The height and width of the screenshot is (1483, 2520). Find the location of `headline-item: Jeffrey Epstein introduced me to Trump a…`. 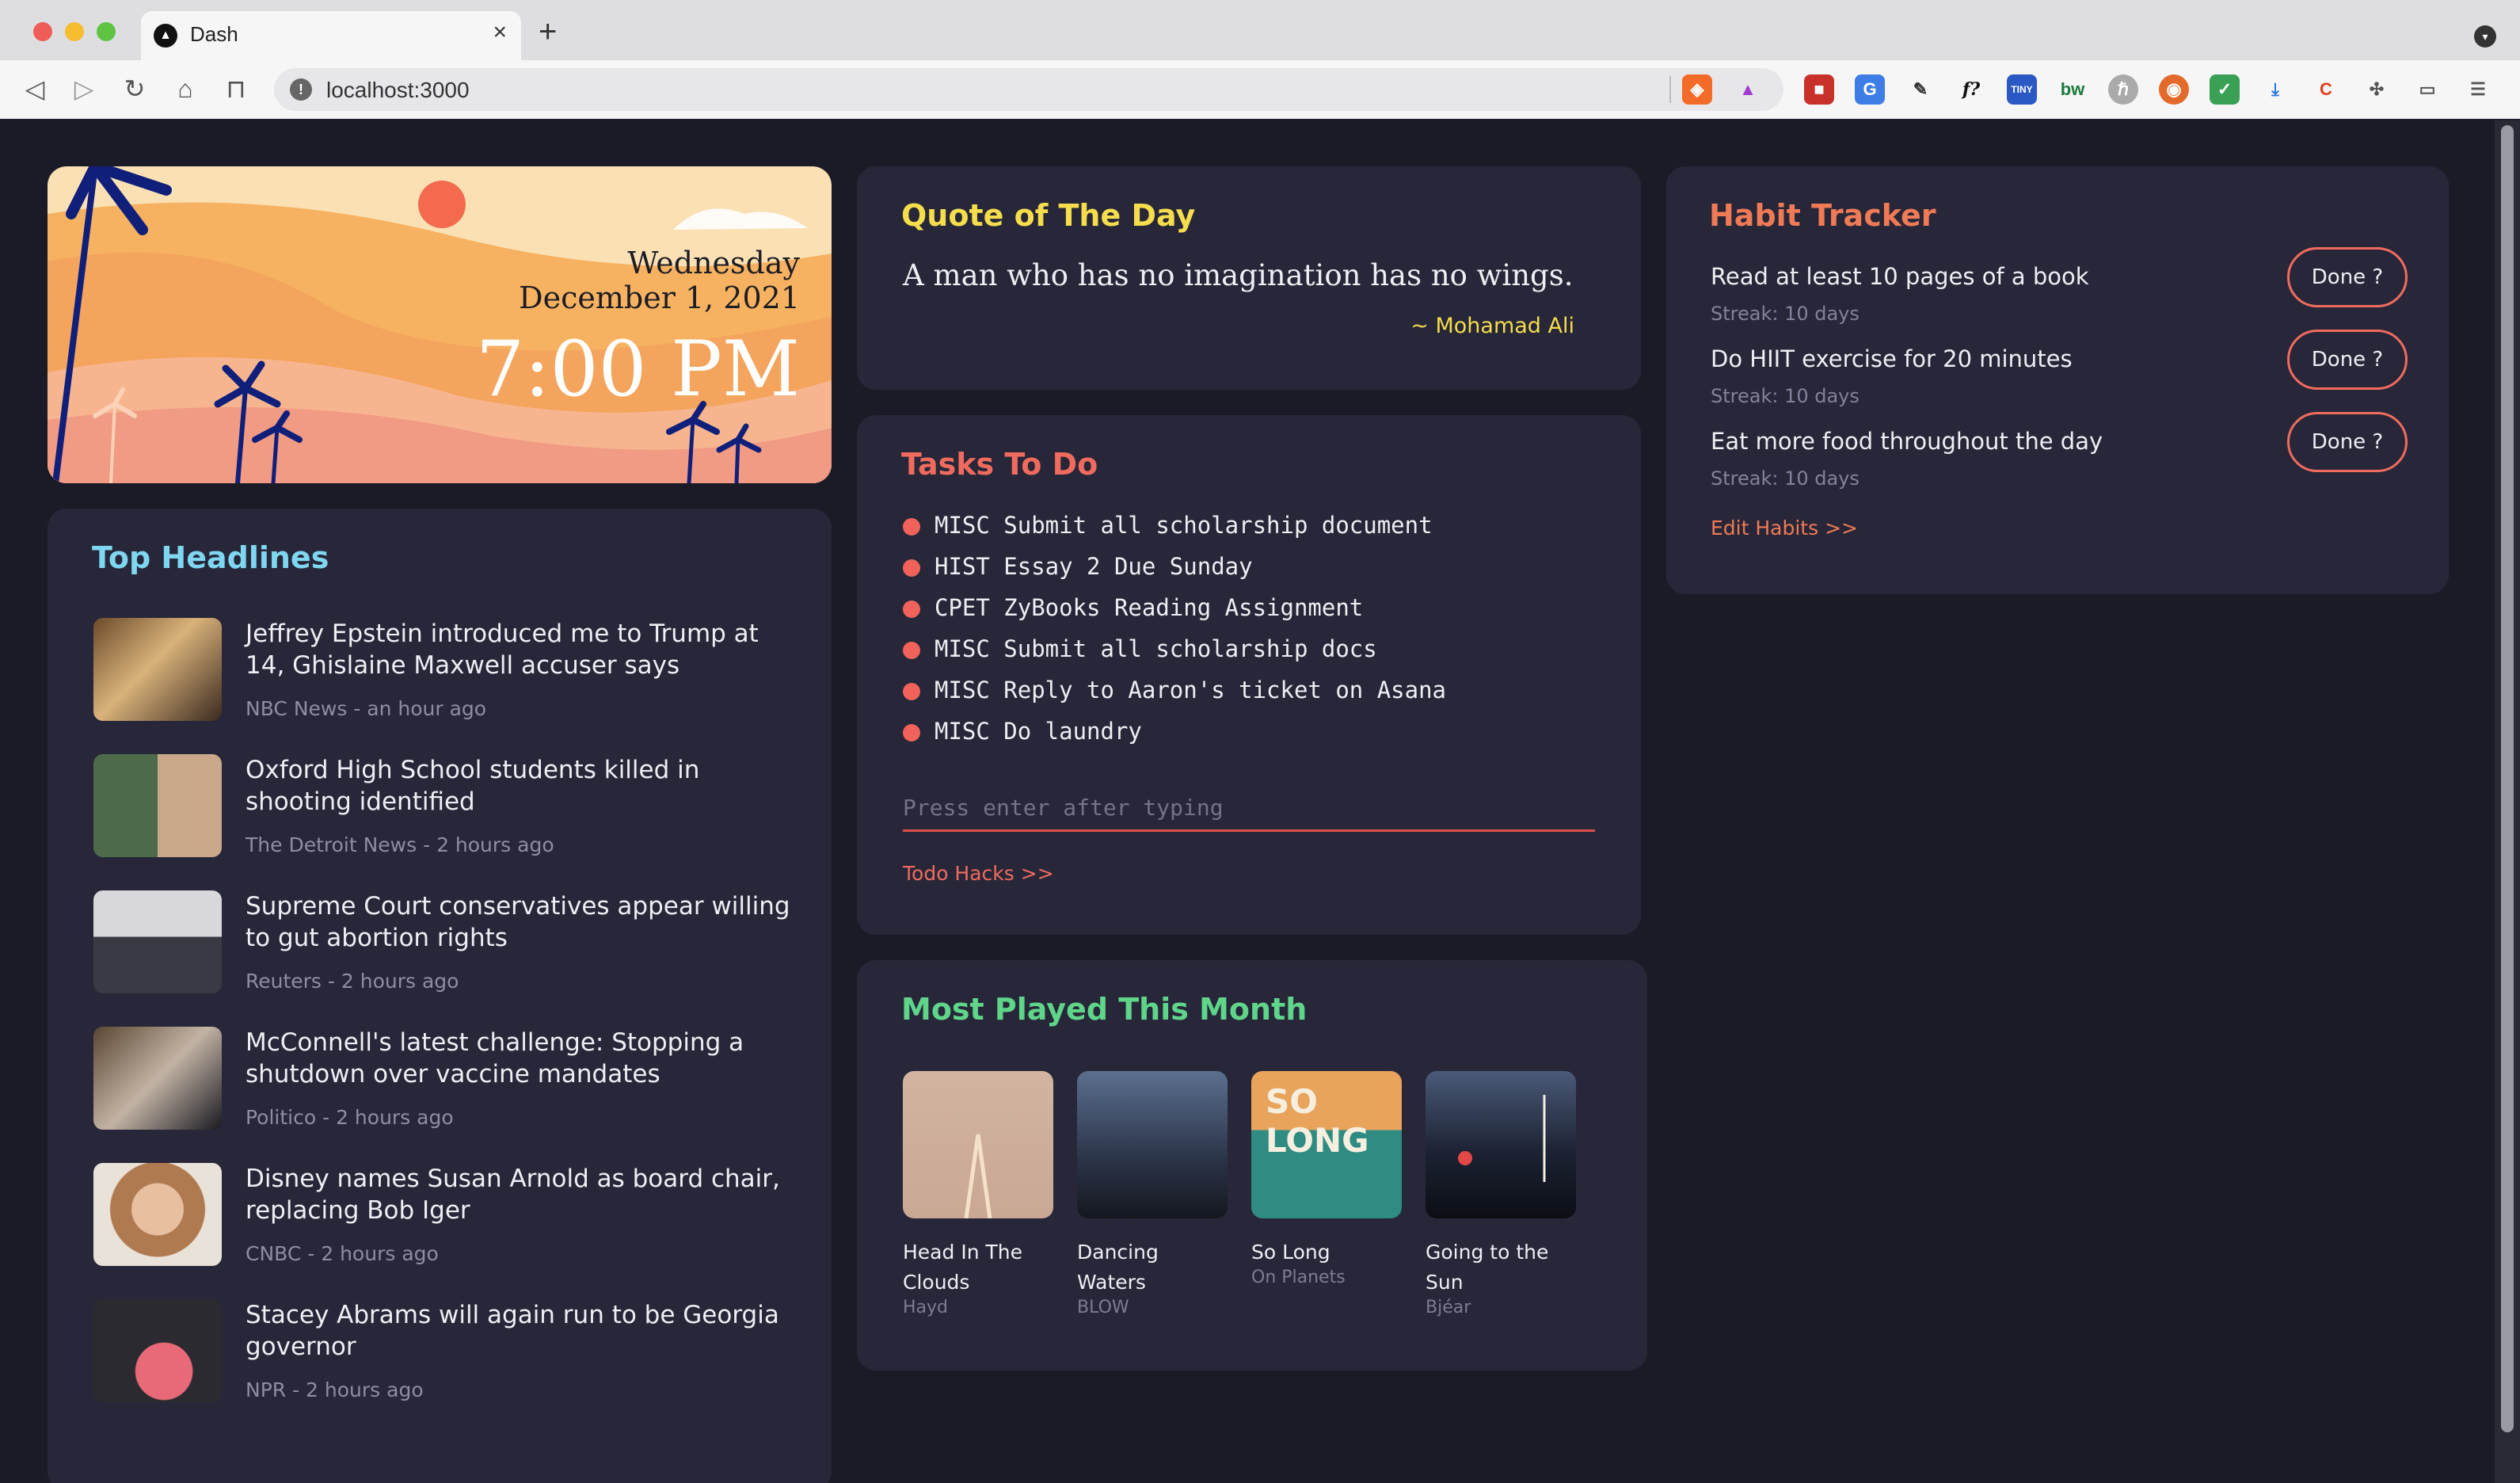

headline-item: Jeffrey Epstein introduced me to Trump a… is located at coordinates (441, 677).